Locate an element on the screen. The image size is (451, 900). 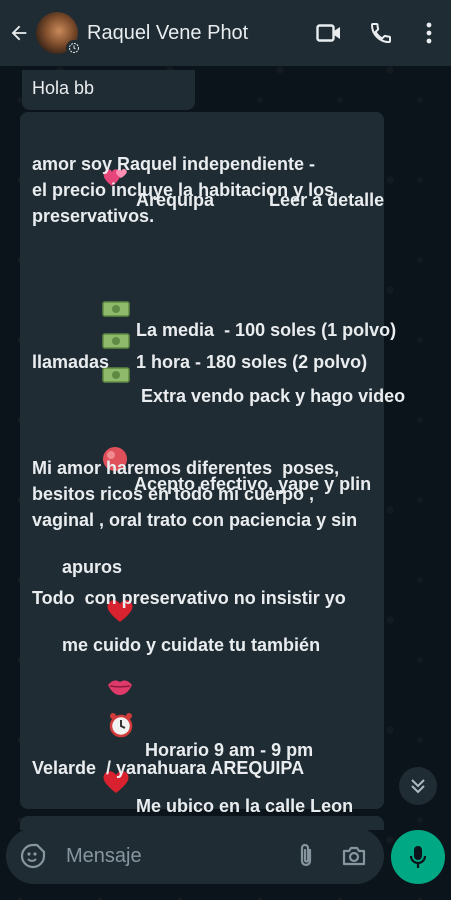
more-vert-icon is located at coordinates (429, 33).